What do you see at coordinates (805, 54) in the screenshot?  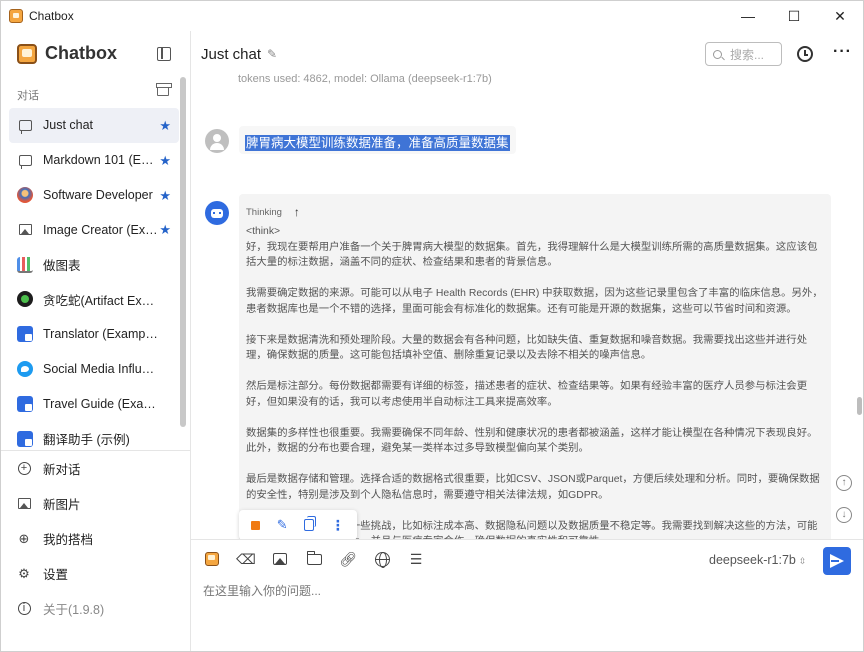 I see `history-icon` at bounding box center [805, 54].